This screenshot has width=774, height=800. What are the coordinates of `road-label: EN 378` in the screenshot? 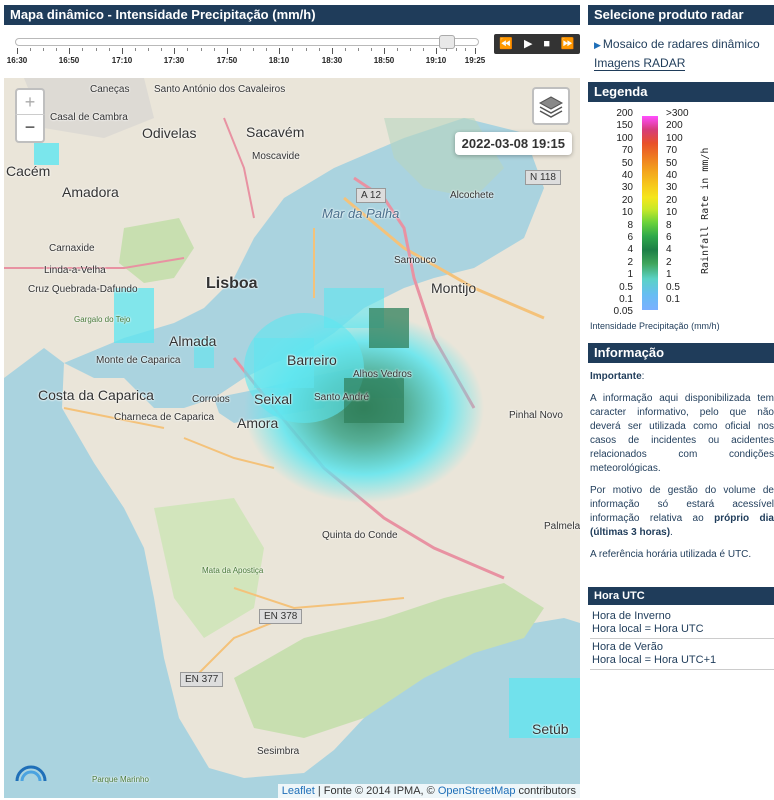 It's located at (281, 616).